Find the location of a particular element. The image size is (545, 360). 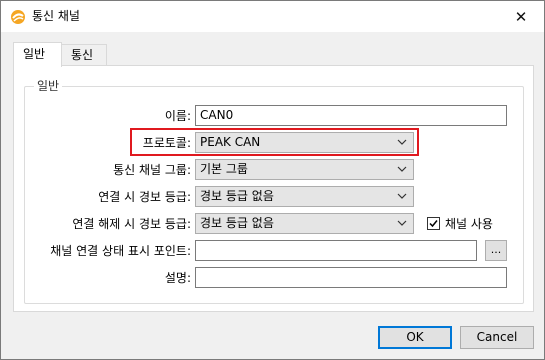

group-title: 일반 is located at coordinates (48, 86).